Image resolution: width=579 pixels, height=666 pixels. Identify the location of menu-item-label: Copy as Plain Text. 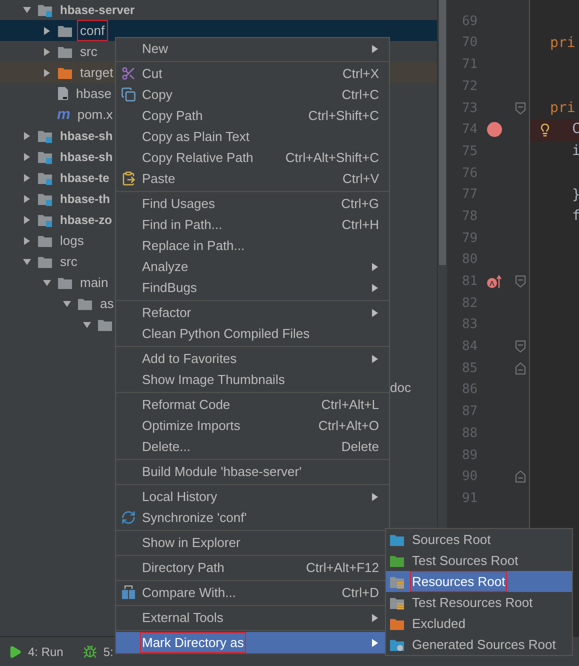
(195, 137).